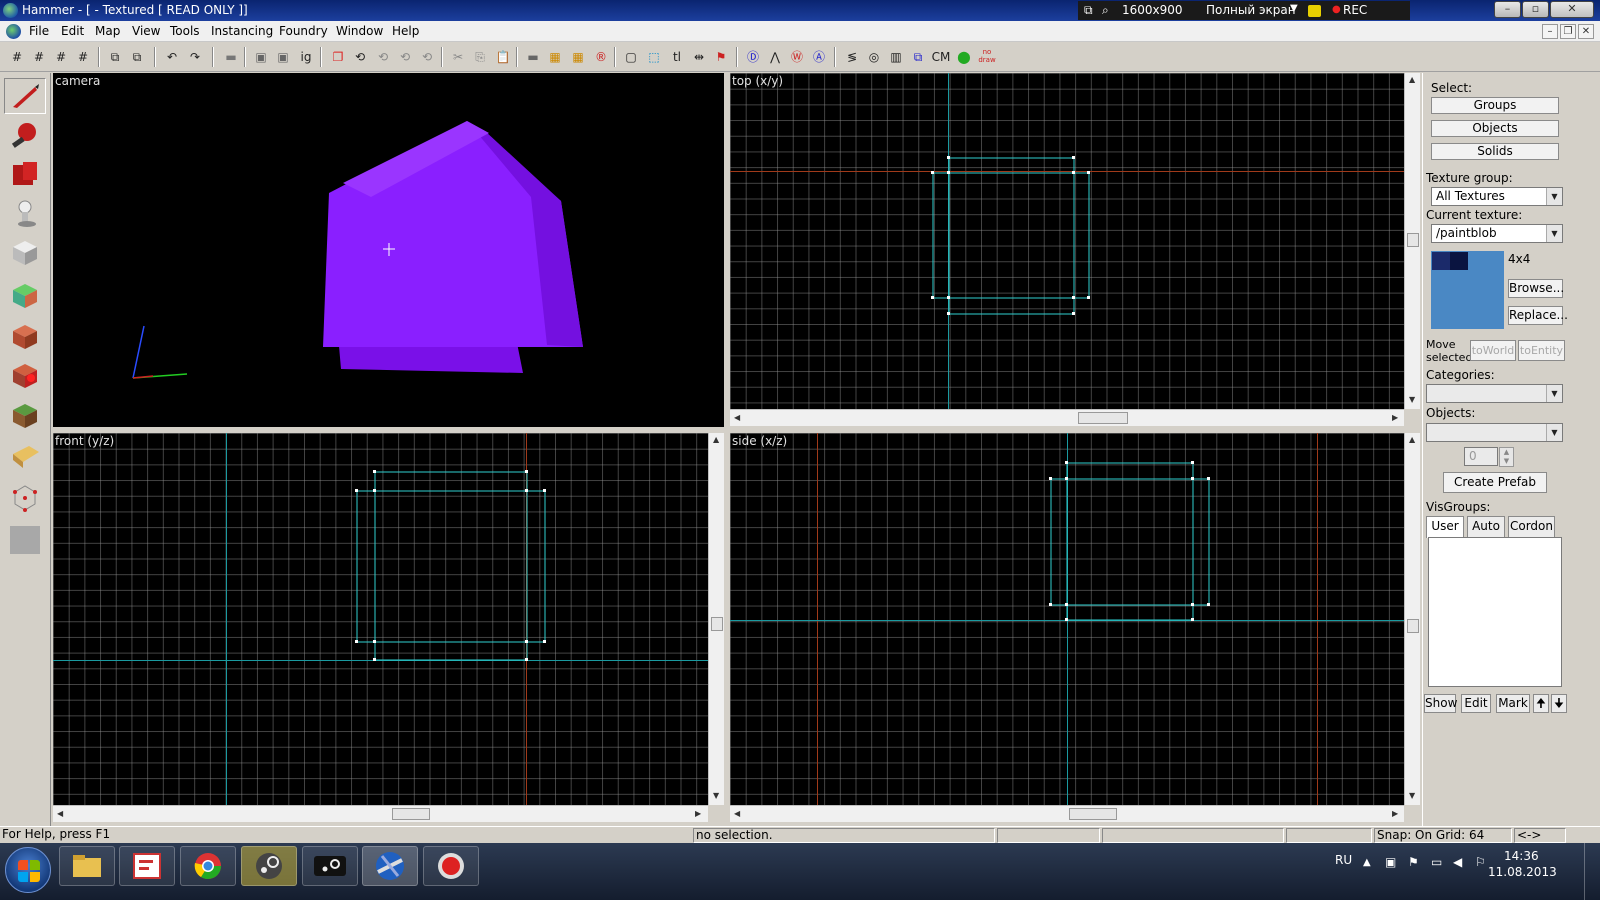 The image size is (1600, 900). What do you see at coordinates (269, 866) in the screenshot?
I see `taskbar-steam` at bounding box center [269, 866].